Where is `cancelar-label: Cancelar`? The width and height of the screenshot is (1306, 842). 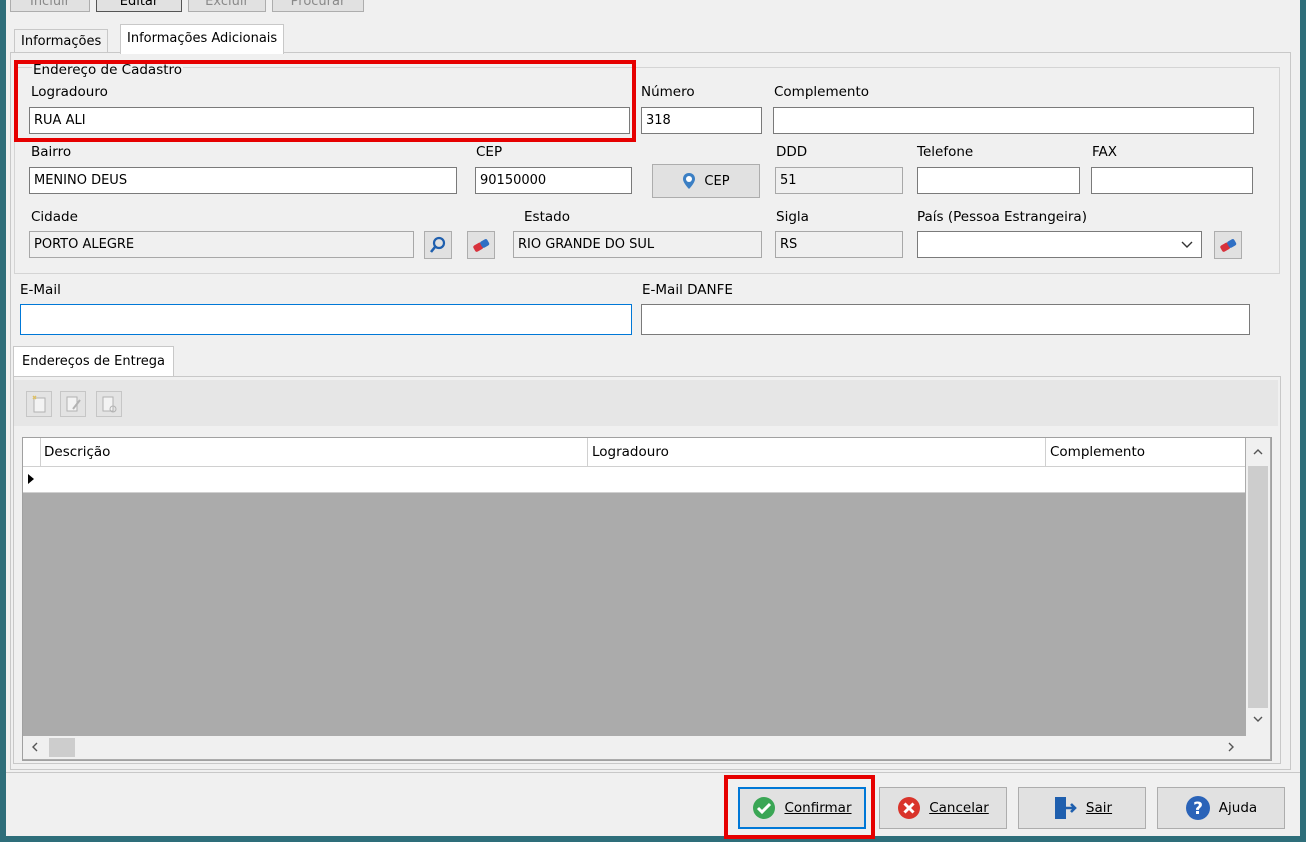
cancelar-label: Cancelar is located at coordinates (959, 808).